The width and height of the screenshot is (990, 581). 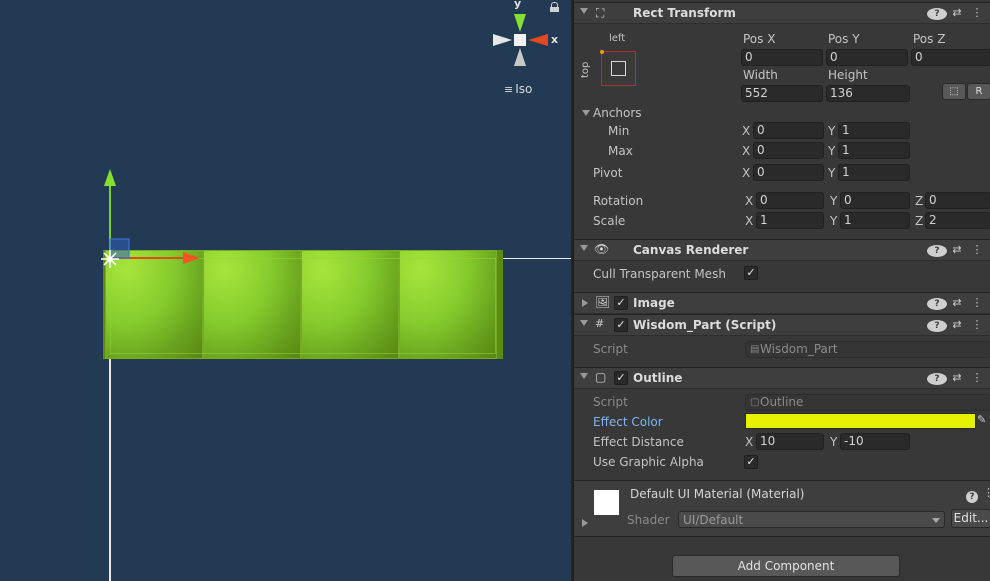 I want to click on gizmo-down-cone, so click(x=520, y=57).